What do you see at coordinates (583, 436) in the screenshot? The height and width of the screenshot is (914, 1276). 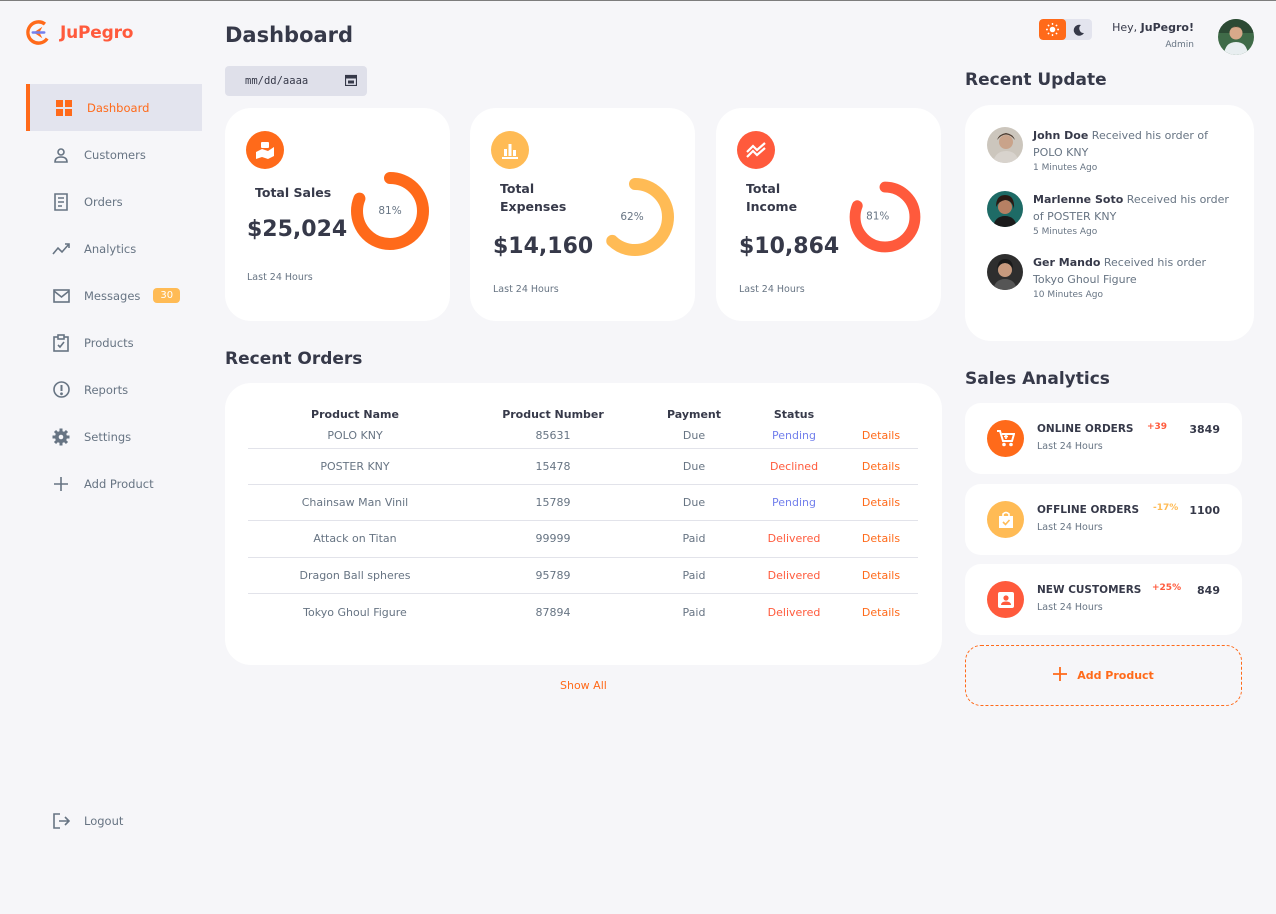 I see `table-row: POLO KNY 85631 Due Pending Details` at bounding box center [583, 436].